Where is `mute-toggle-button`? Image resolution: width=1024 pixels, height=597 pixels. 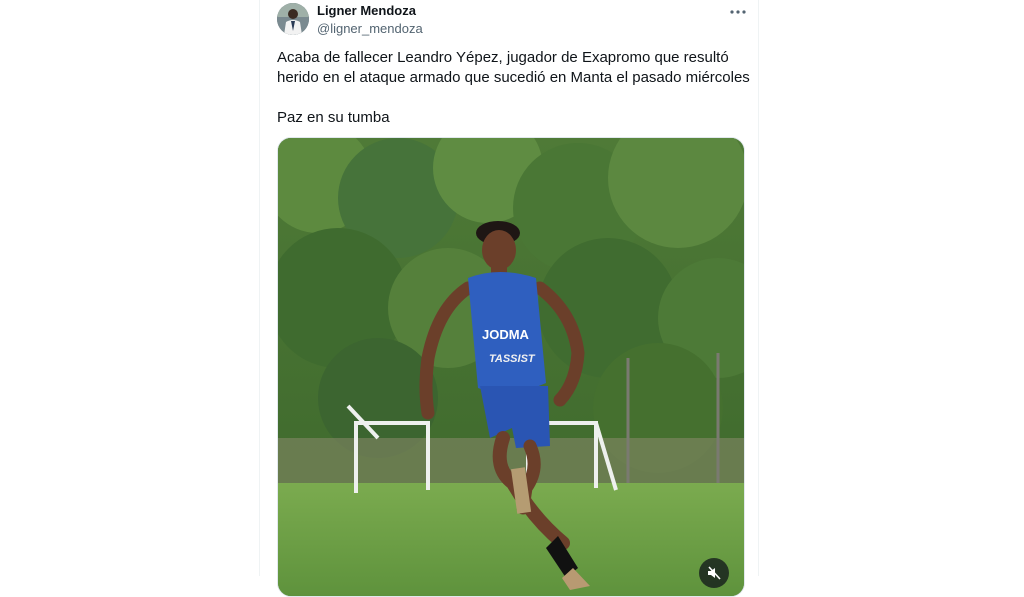
mute-toggle-button is located at coordinates (714, 573).